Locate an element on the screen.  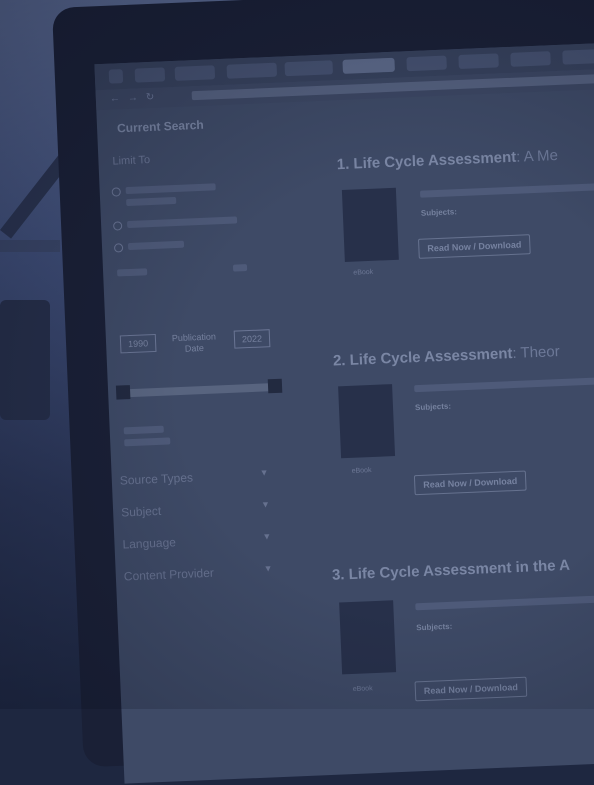
facet-label: Language is located at coordinates (149, 543).